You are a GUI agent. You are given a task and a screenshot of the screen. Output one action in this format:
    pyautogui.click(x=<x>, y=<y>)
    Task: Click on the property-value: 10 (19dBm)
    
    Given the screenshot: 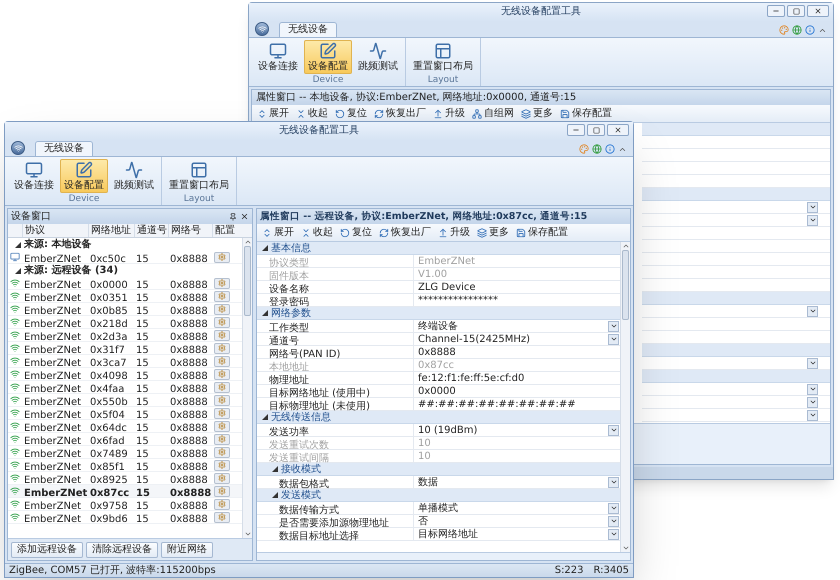 What is the action you would take?
    pyautogui.click(x=448, y=430)
    